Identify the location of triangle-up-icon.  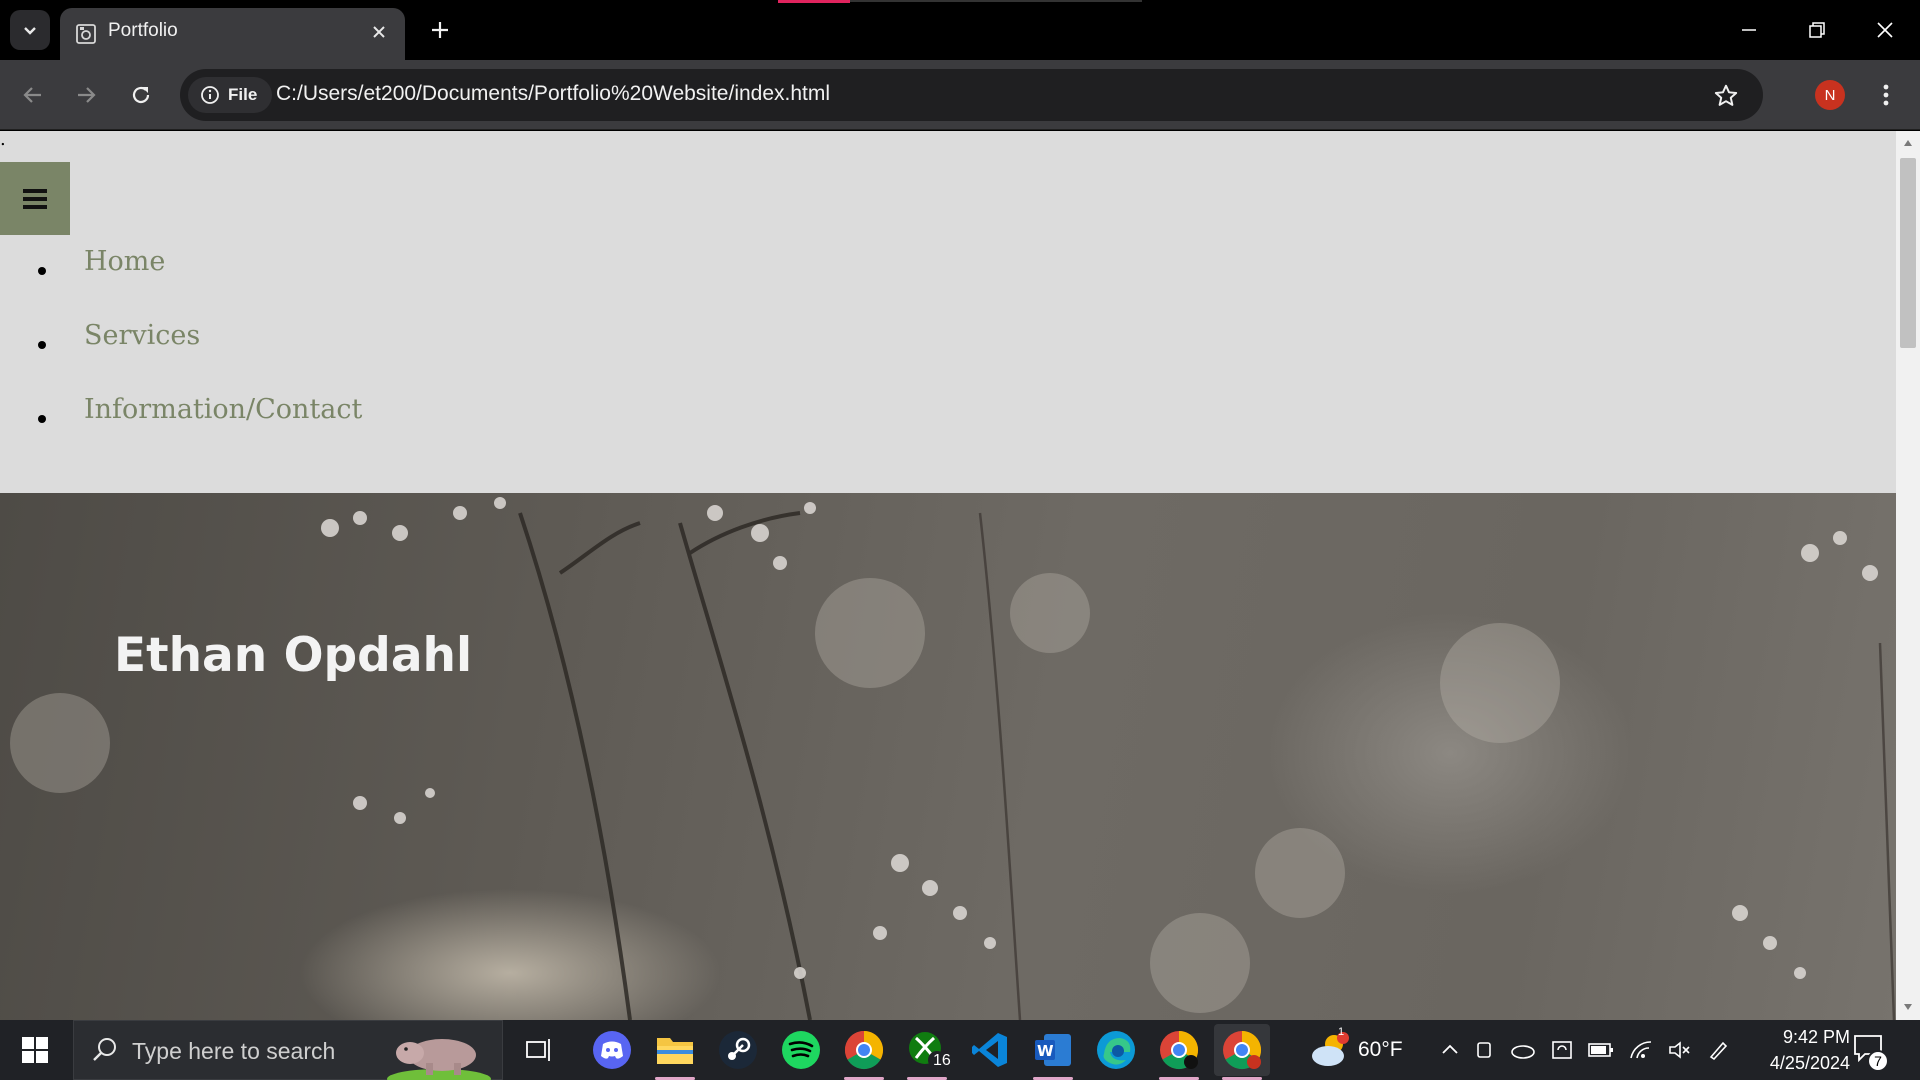
(1908, 143).